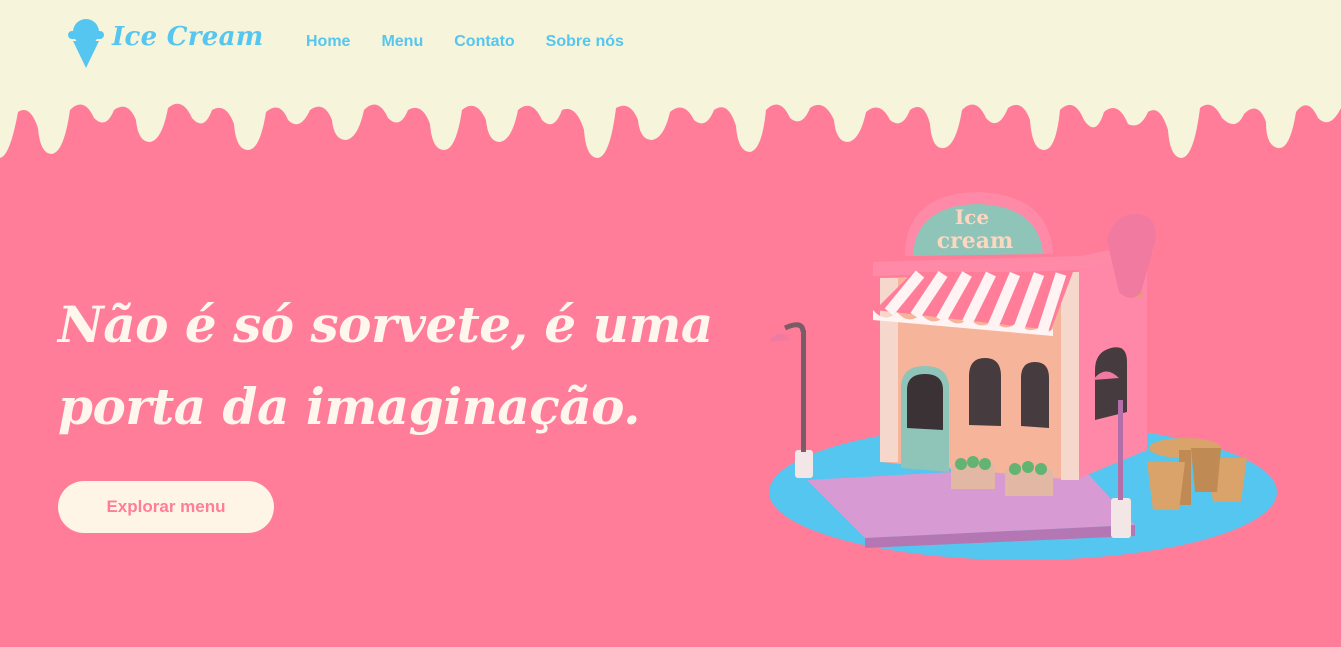 The image size is (1341, 647). I want to click on shop-sign-line2: cream, so click(975, 241).